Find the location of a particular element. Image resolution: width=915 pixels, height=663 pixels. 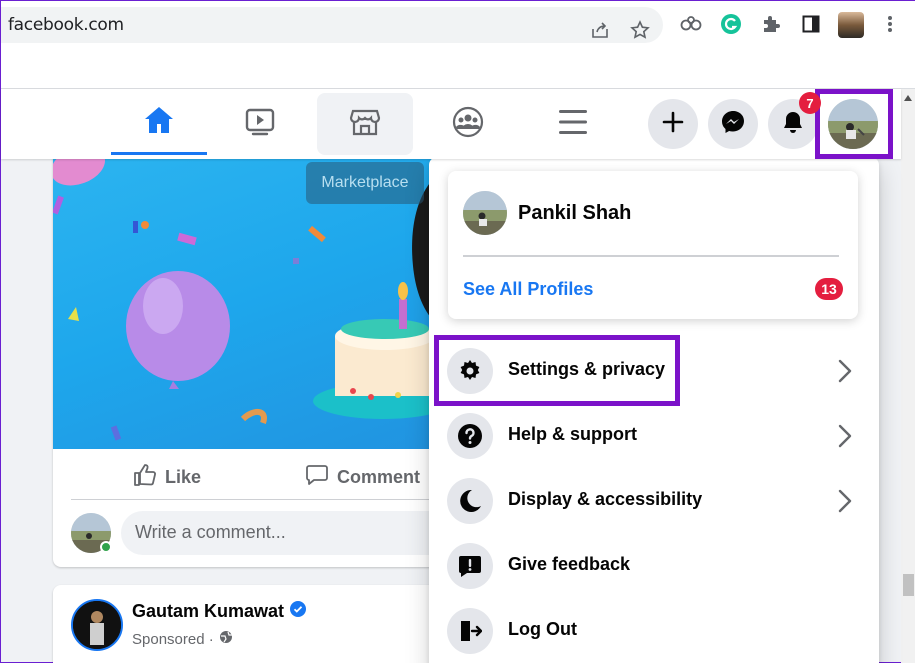

profile-card: Pankil Shah See All Profiles 13 is located at coordinates (653, 245).